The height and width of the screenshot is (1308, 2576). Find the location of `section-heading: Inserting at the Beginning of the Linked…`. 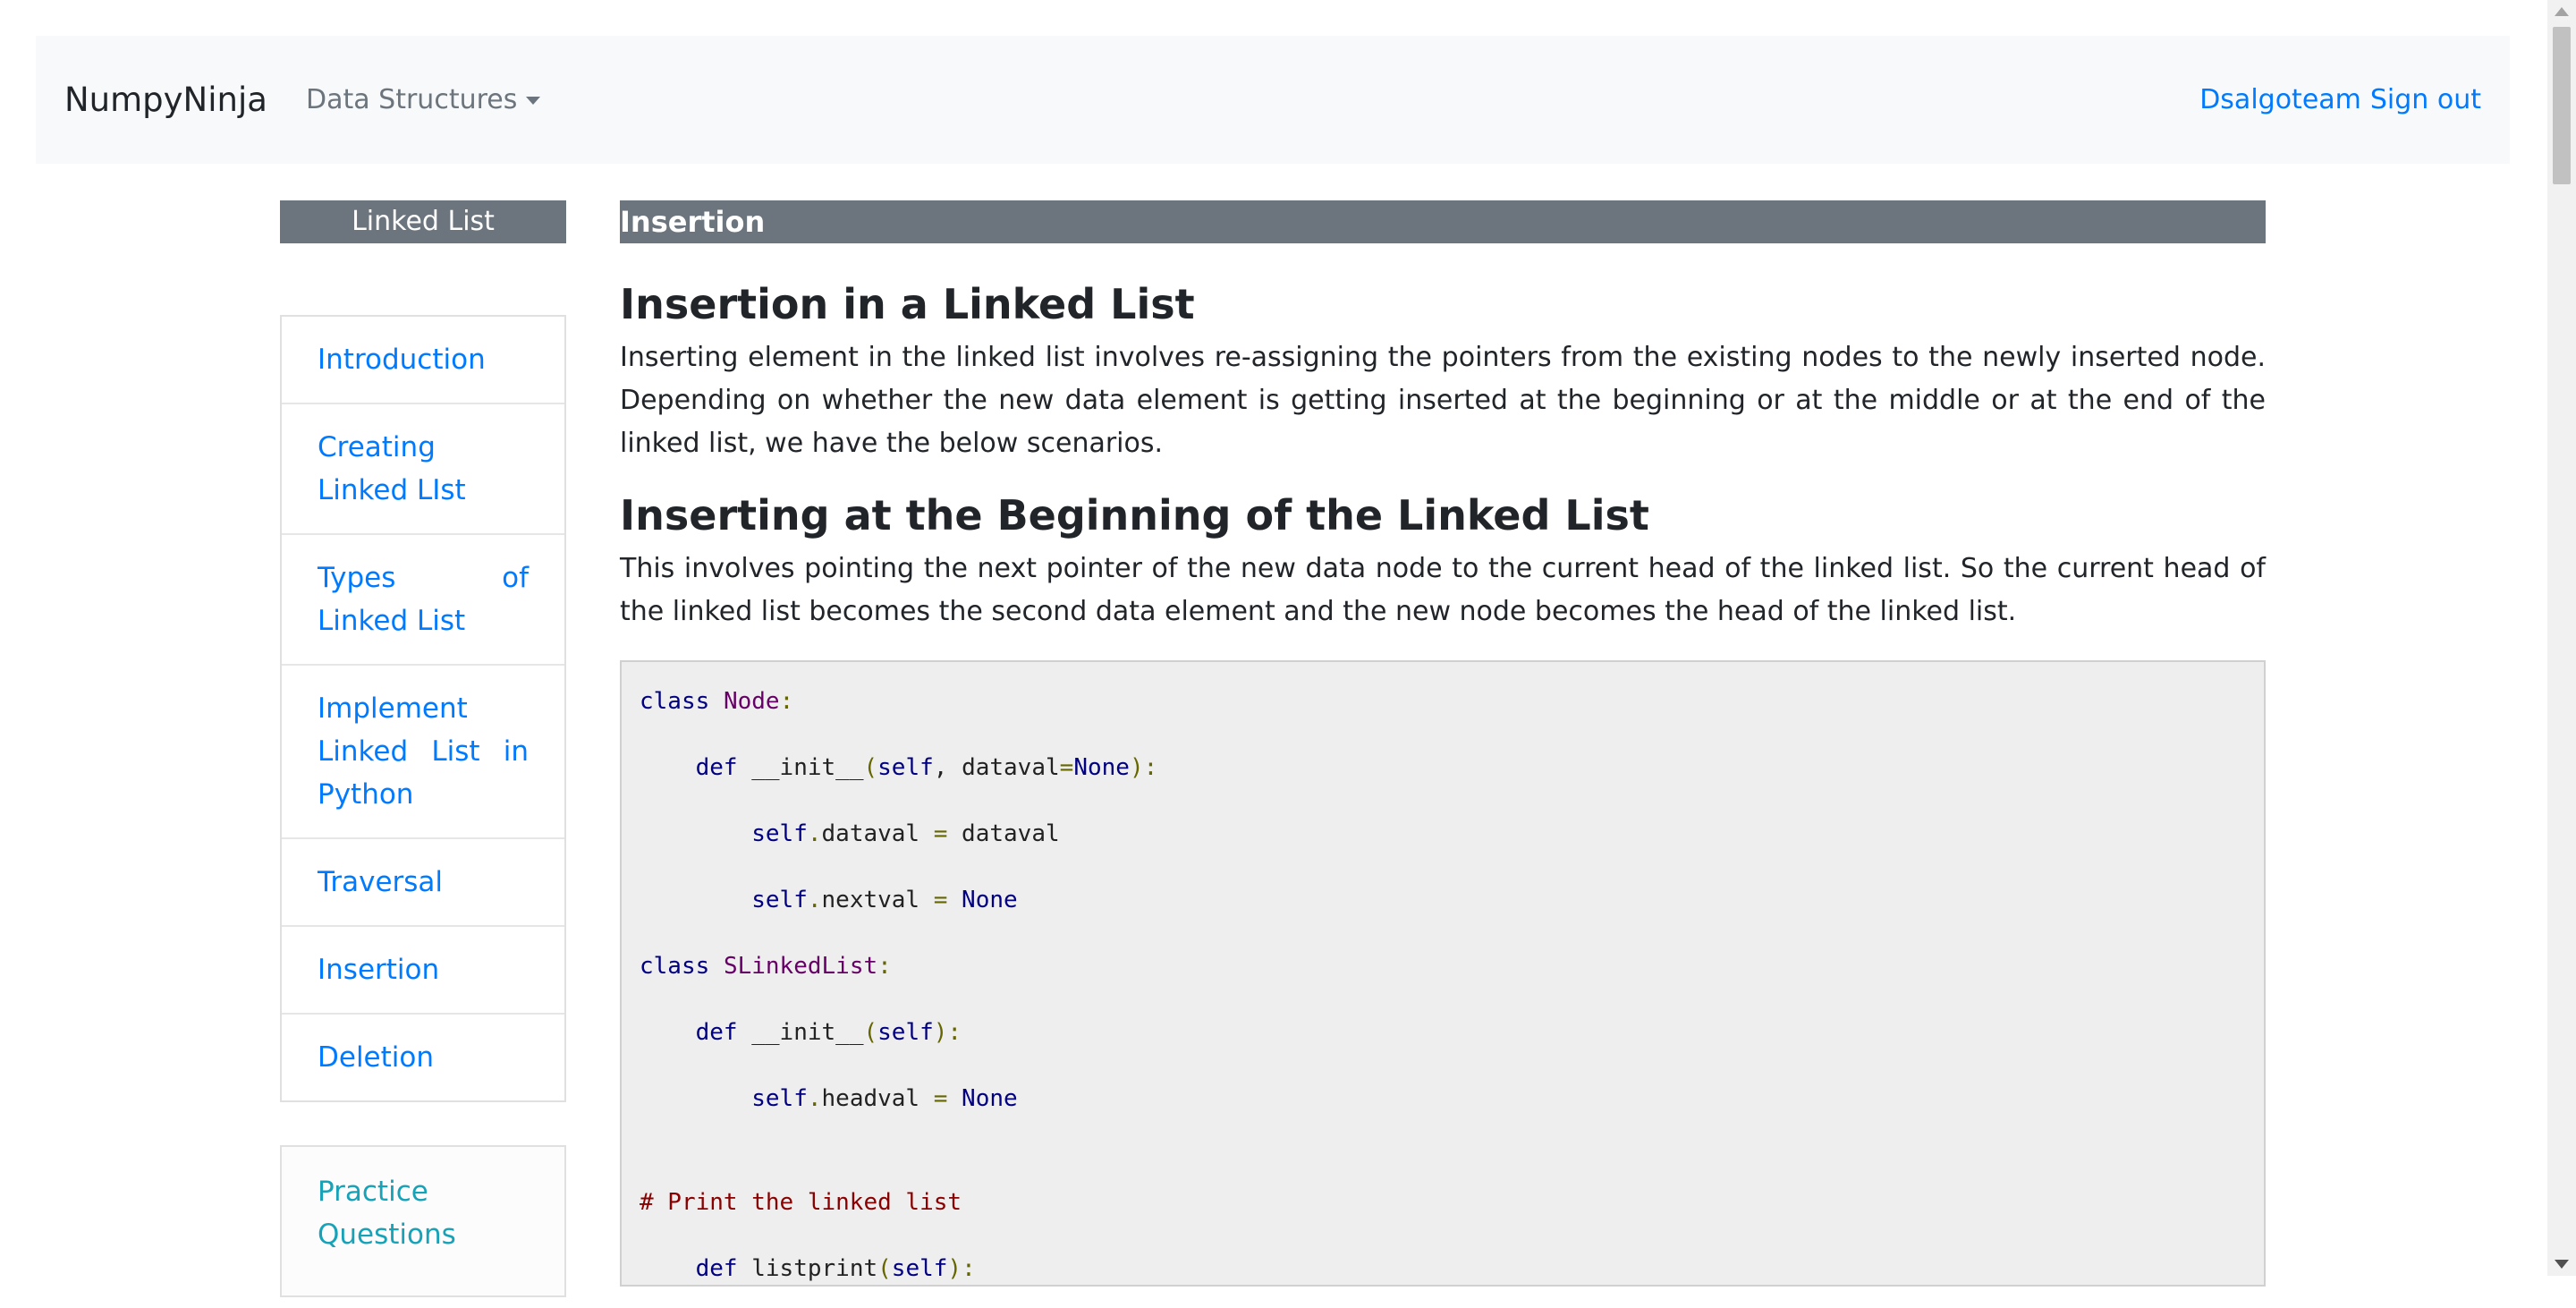

section-heading: Inserting at the Beginning of the Linked… is located at coordinates (1134, 515).